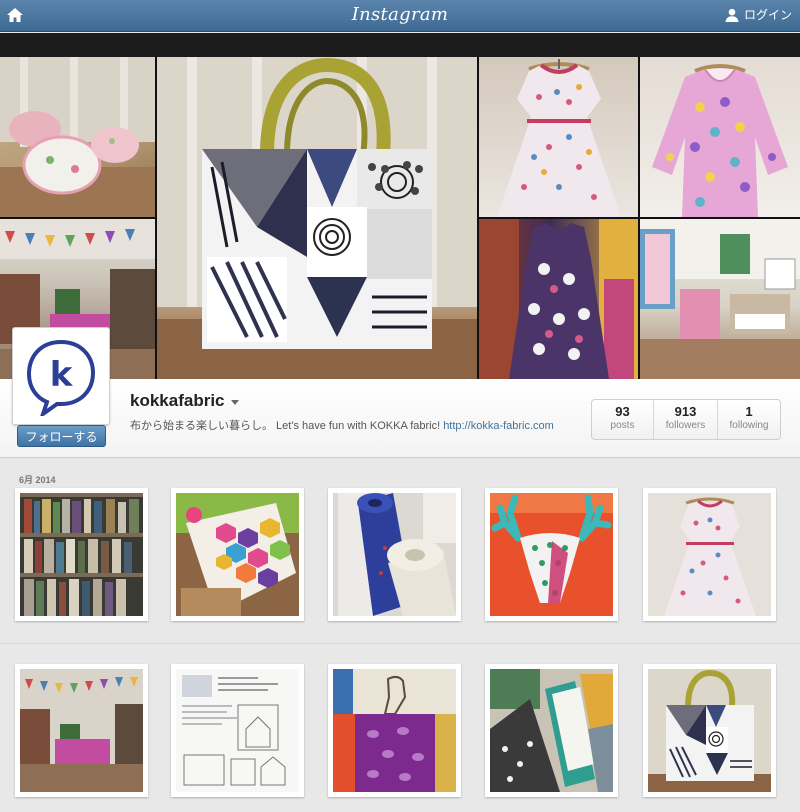 This screenshot has width=800, height=812. I want to click on user-icon, so click(732, 15).